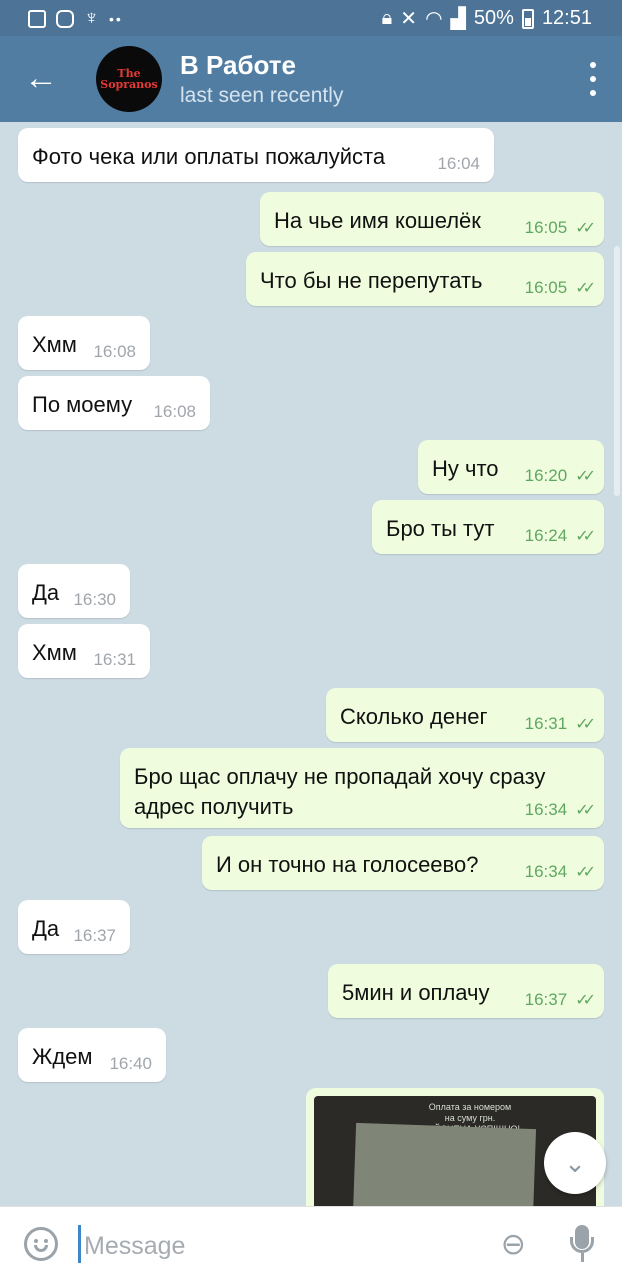 The width and height of the screenshot is (622, 1280). I want to click on battery-icon, so click(527, 18).